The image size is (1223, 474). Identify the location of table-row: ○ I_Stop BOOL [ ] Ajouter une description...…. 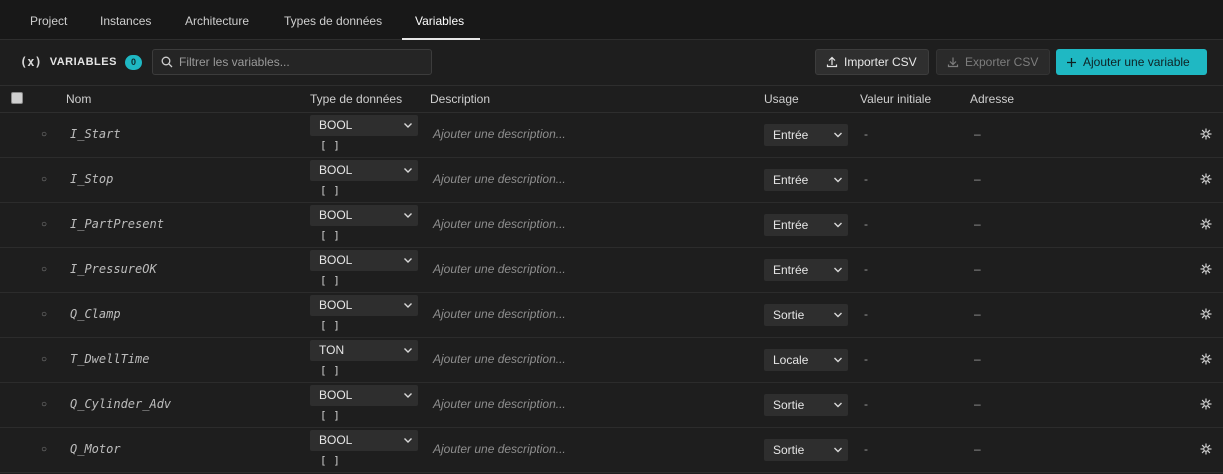
(611, 180).